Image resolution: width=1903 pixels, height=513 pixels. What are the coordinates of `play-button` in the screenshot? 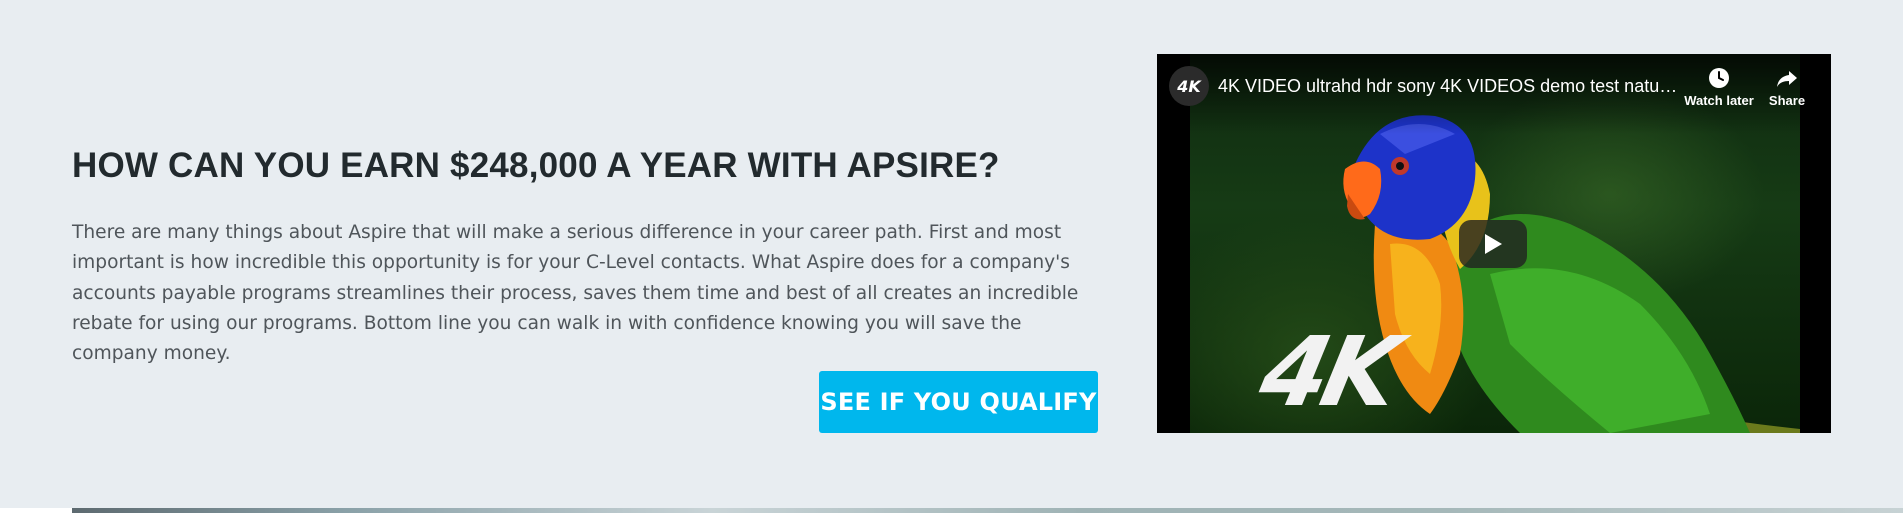 It's located at (1493, 244).